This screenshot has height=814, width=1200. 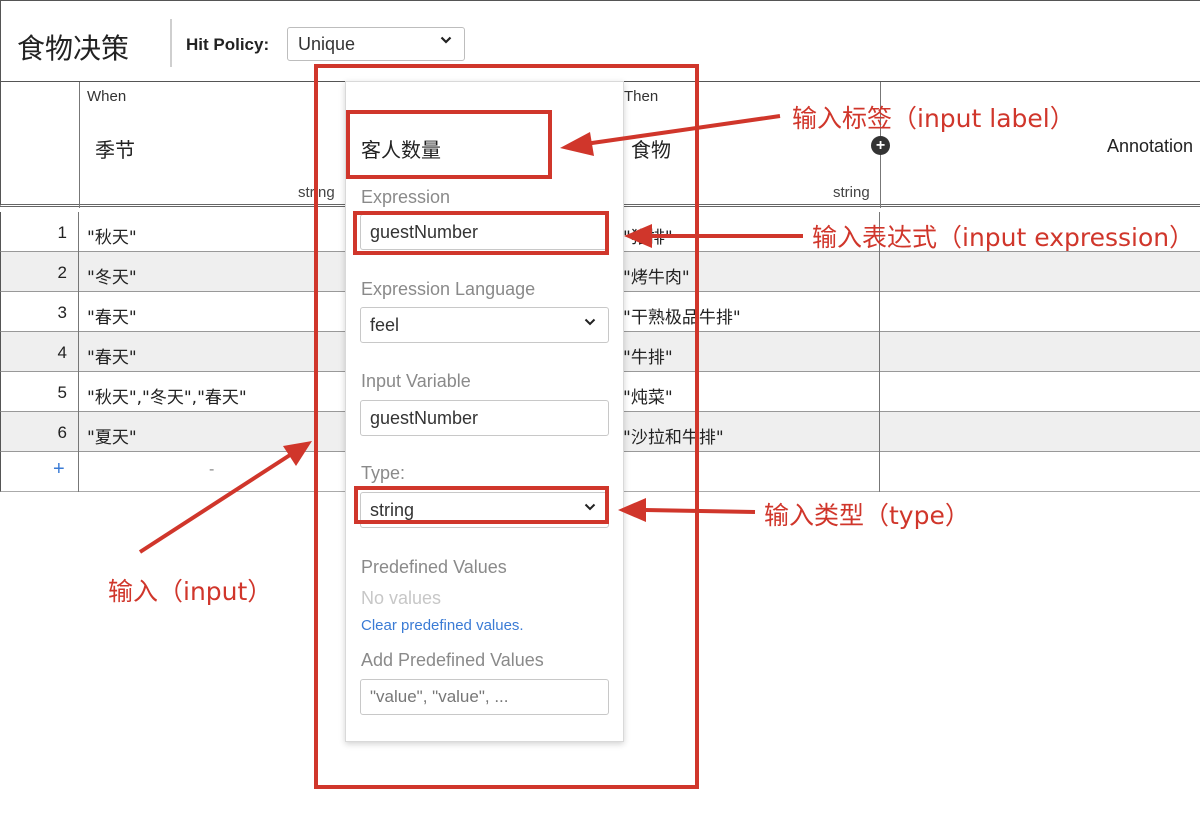 I want to click on annotation-column-header: Annotation, so click(x=1150, y=146).